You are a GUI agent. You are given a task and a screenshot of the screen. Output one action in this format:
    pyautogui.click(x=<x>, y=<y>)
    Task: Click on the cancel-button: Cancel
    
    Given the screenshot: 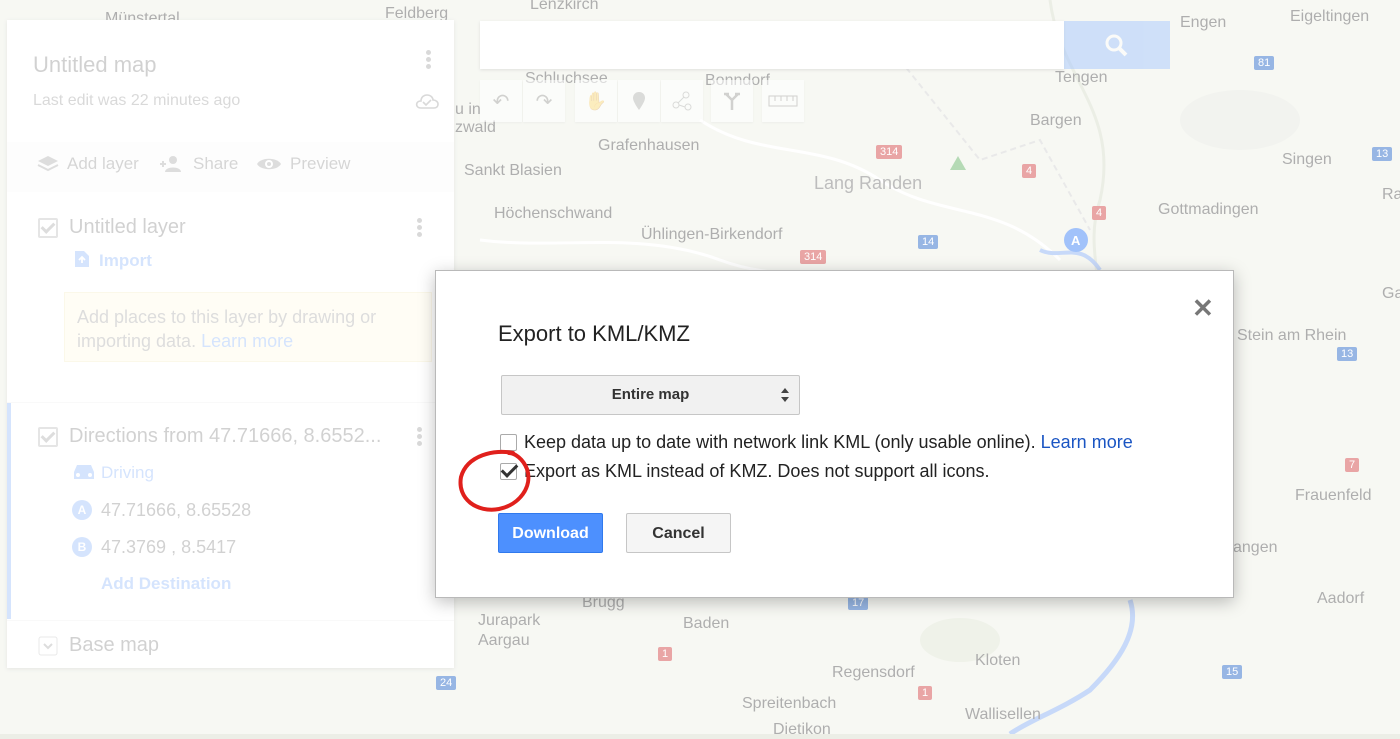 What is the action you would take?
    pyautogui.click(x=678, y=533)
    